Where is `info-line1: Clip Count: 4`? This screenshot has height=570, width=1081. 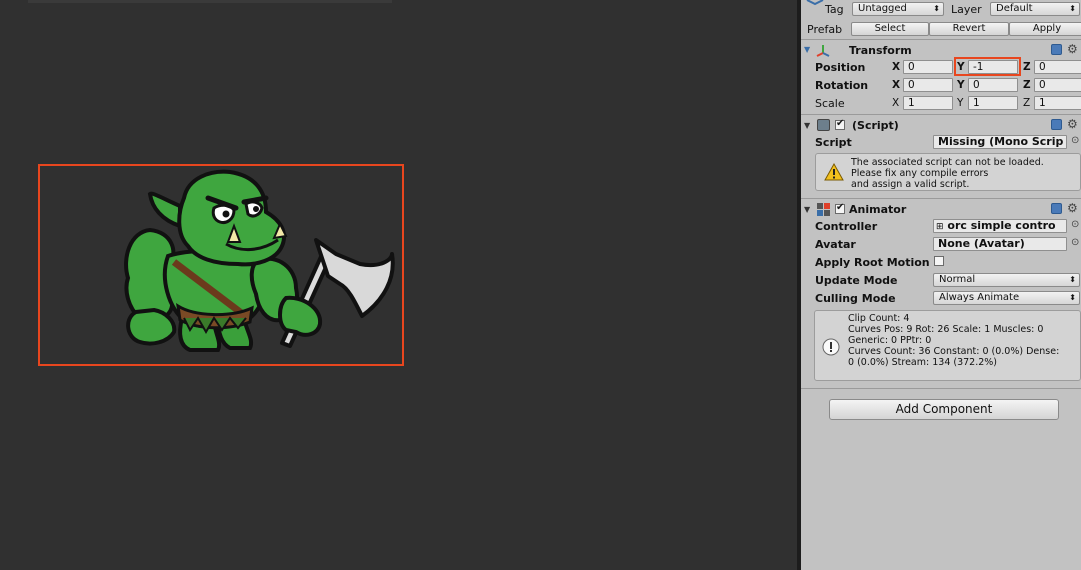 info-line1: Clip Count: 4 is located at coordinates (879, 318).